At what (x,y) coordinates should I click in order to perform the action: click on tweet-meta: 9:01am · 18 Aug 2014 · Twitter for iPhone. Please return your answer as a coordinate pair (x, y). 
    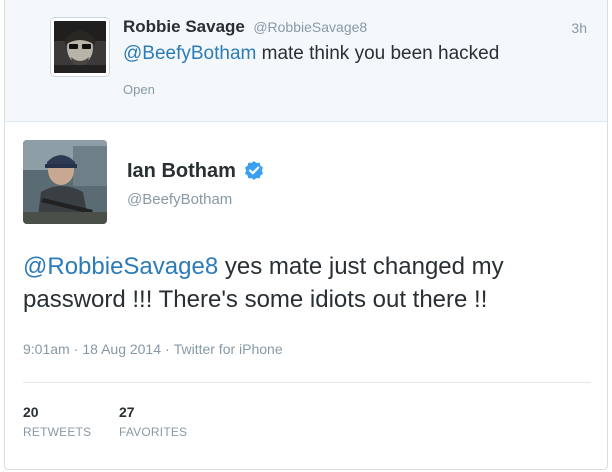
    Looking at the image, I should click on (153, 349).